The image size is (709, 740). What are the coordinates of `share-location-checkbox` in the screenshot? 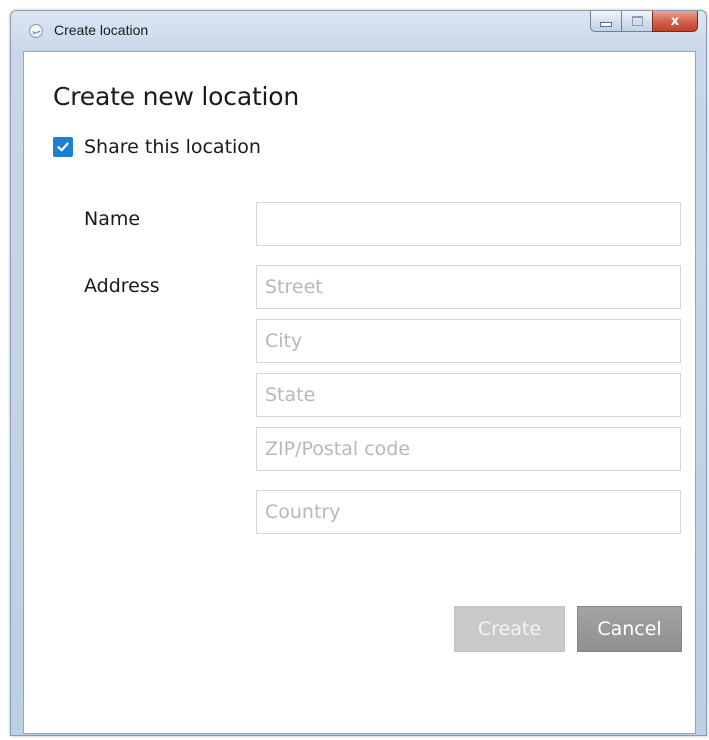 It's located at (63, 147).